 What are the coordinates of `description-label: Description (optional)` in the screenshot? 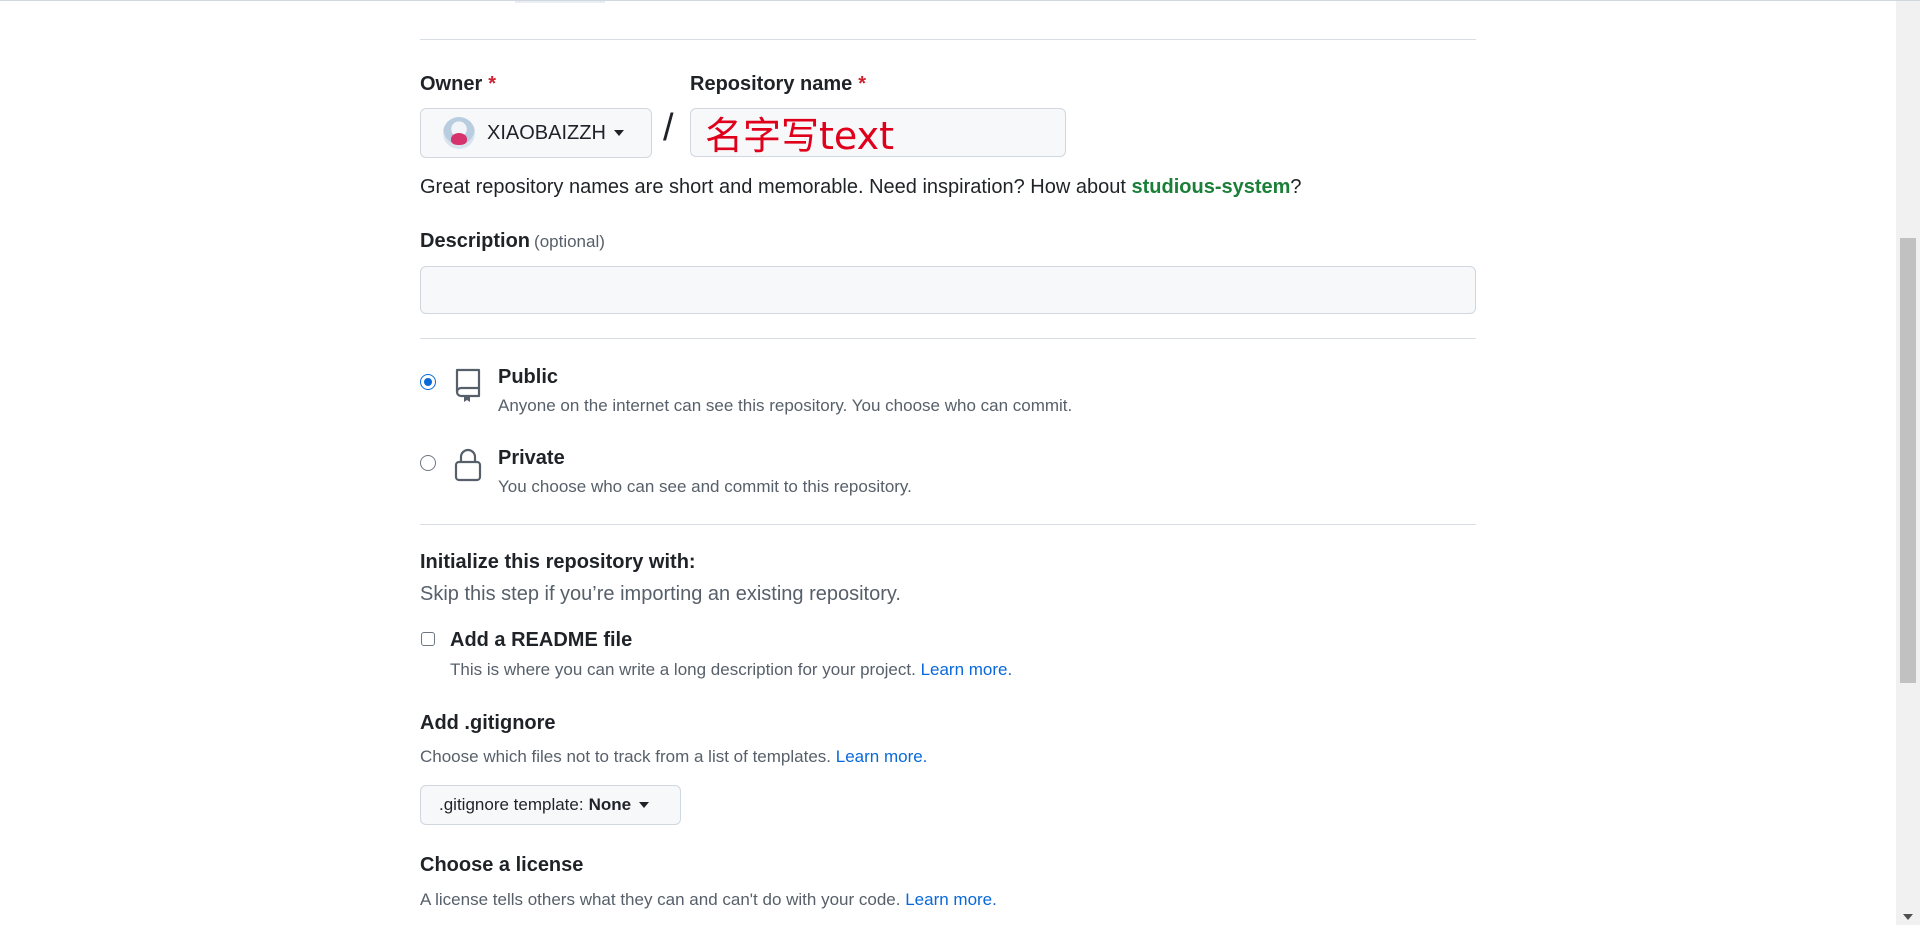 It's located at (512, 241).